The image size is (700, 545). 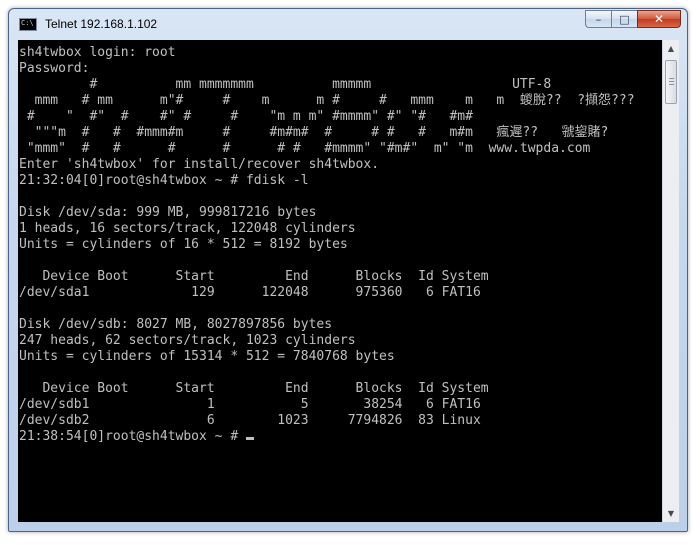 What do you see at coordinates (246, 116) in the screenshot?
I see `console-line: # " #" # #" # # "m m m" #mmmm" #" "# #m#` at bounding box center [246, 116].